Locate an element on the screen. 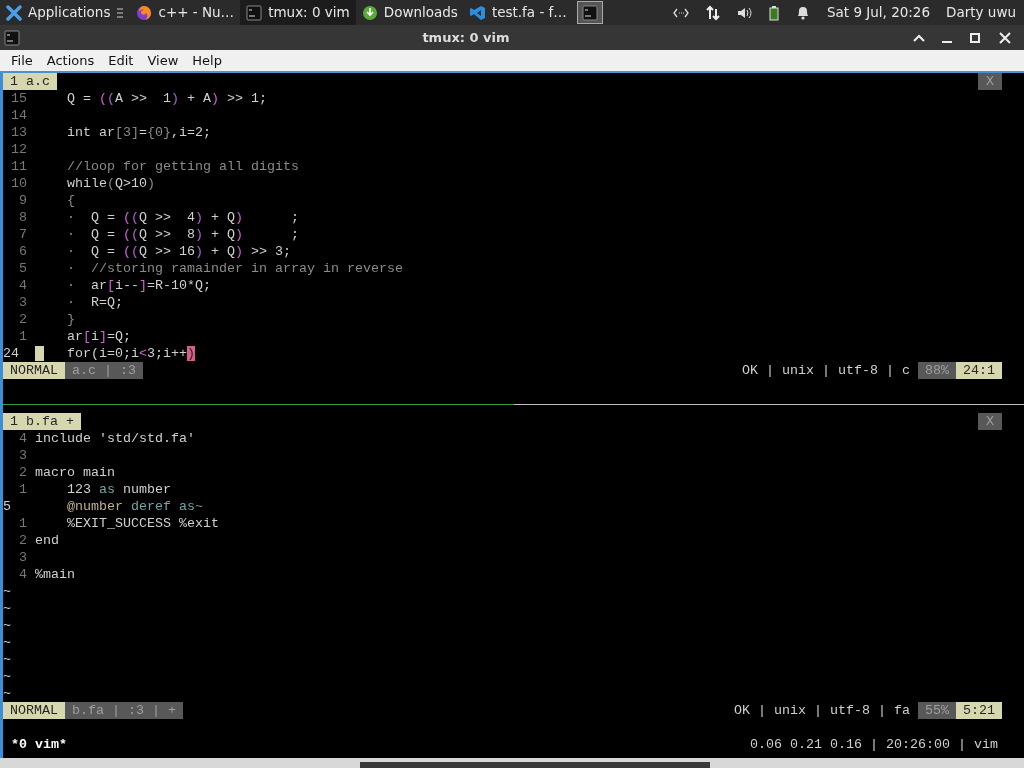 This screenshot has width=1024, height=768. tmux-window: *0 vim* is located at coordinates (35, 744).